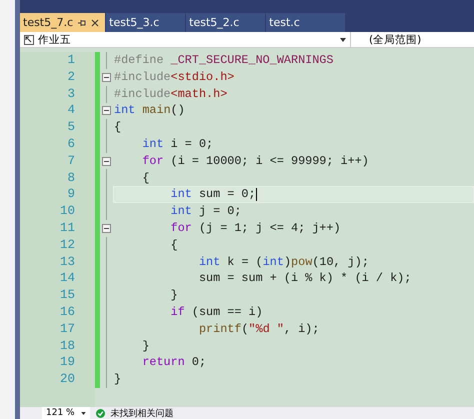  What do you see at coordinates (255, 161) in the screenshot?
I see `code-line: for (i = 10000; i <= 99999; i++)` at bounding box center [255, 161].